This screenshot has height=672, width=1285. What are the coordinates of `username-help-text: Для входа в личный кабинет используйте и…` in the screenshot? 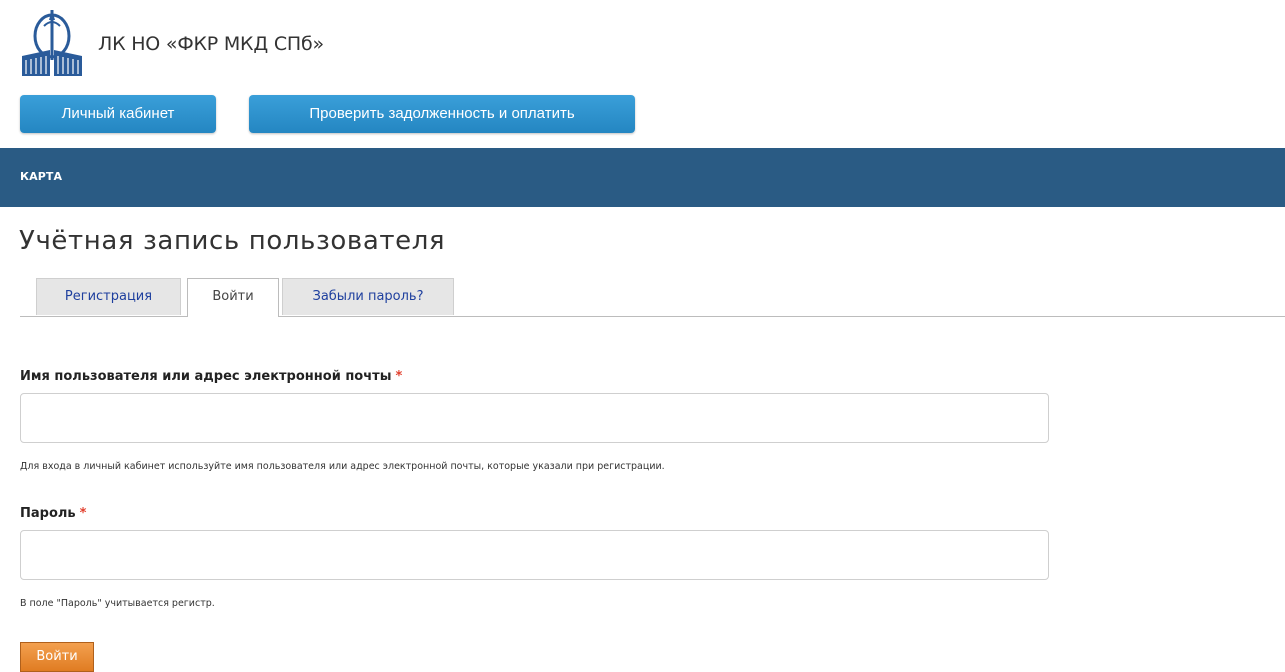 It's located at (342, 466).